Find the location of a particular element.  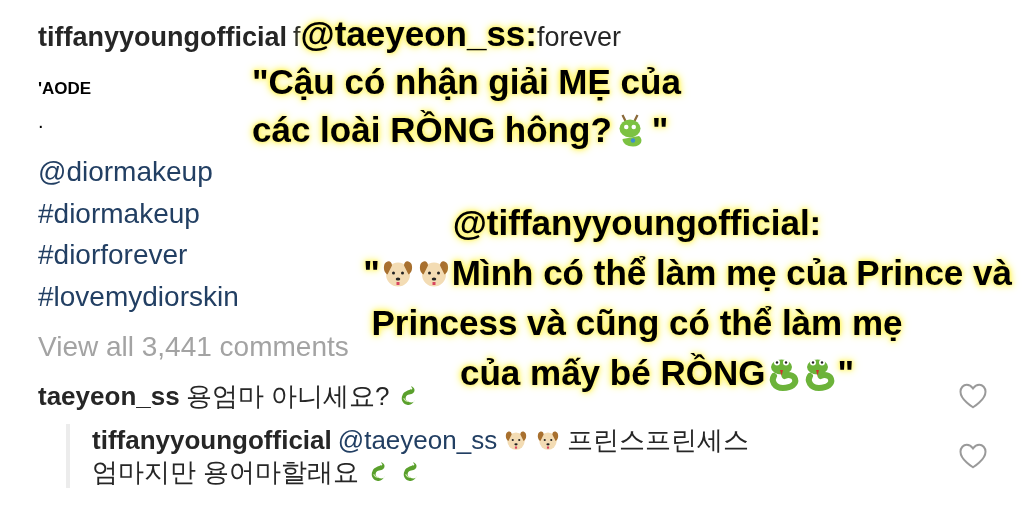

reply-username: tiffanyyoungofficial is located at coordinates (212, 440).